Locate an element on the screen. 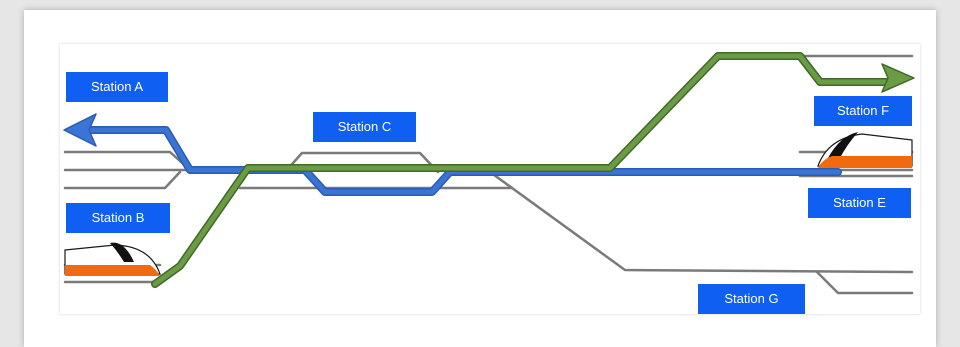  track-left-lower is located at coordinates (122, 180).